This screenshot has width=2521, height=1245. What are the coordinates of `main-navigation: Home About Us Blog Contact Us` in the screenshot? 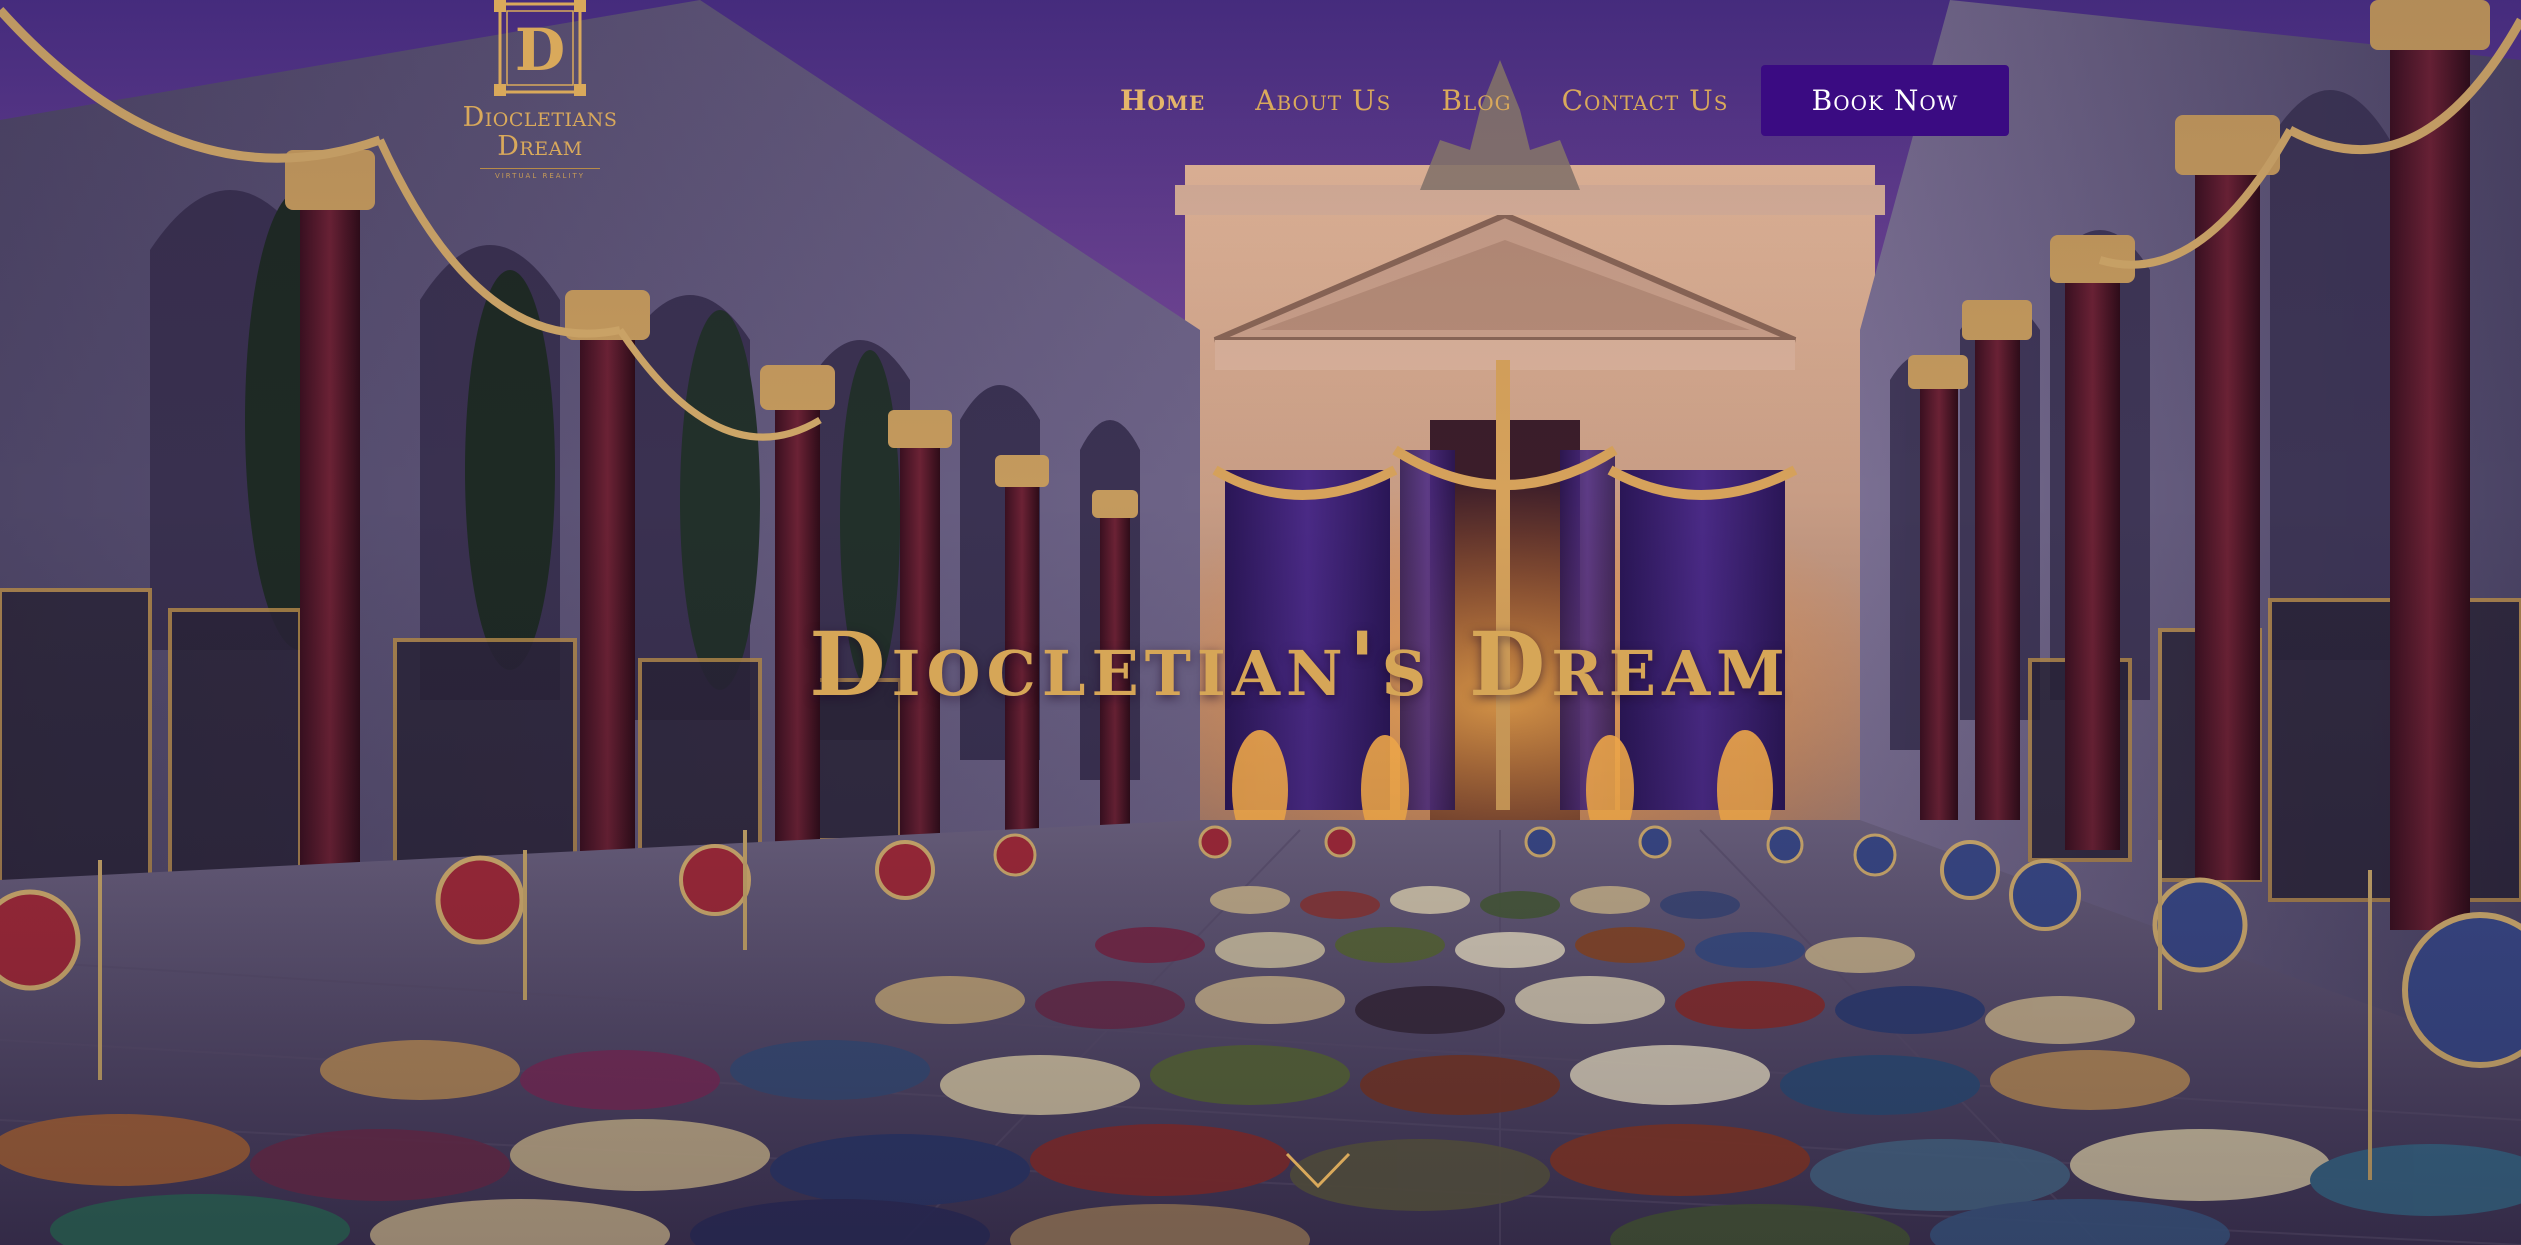 It's located at (1449, 100).